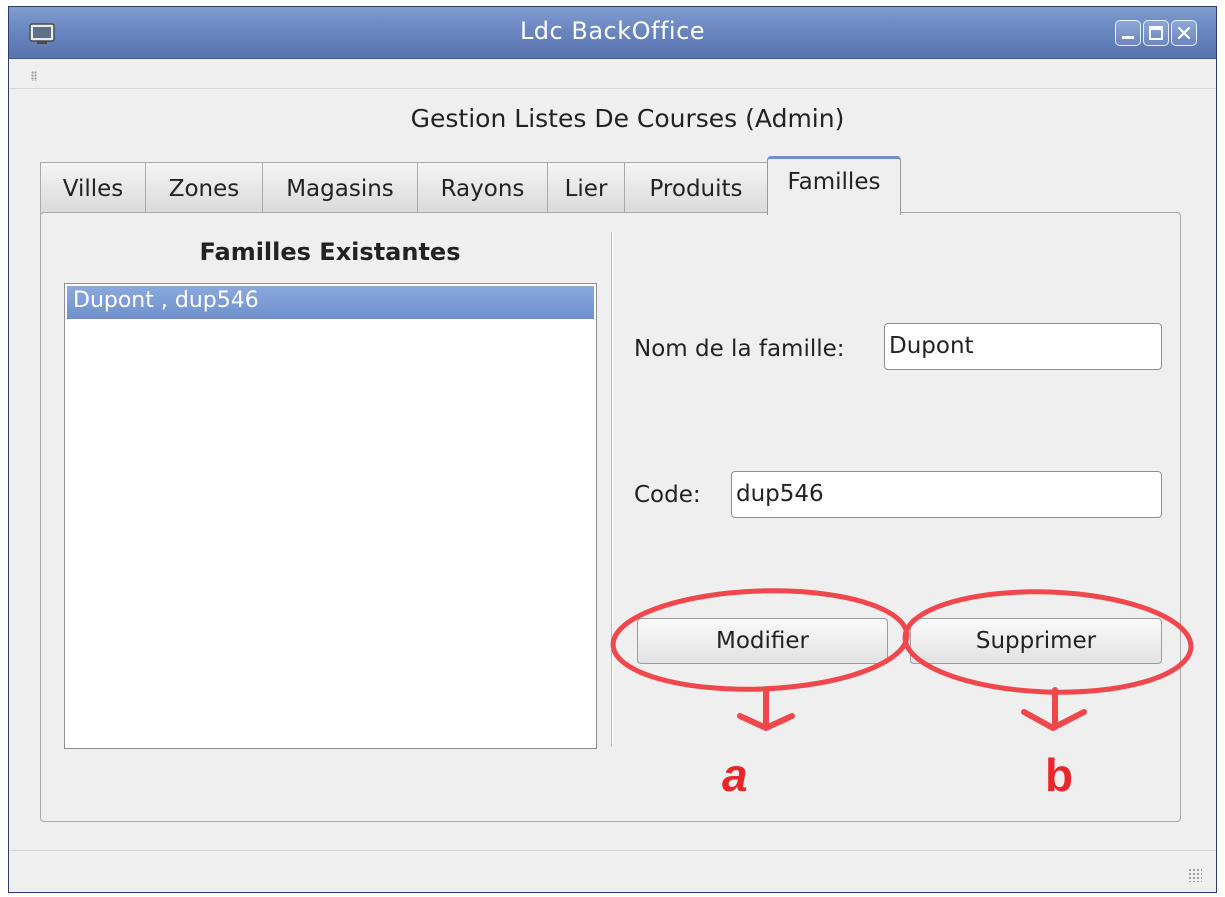 The image size is (1225, 897). What do you see at coordinates (834, 185) in the screenshot?
I see `tab-familles: Familles` at bounding box center [834, 185].